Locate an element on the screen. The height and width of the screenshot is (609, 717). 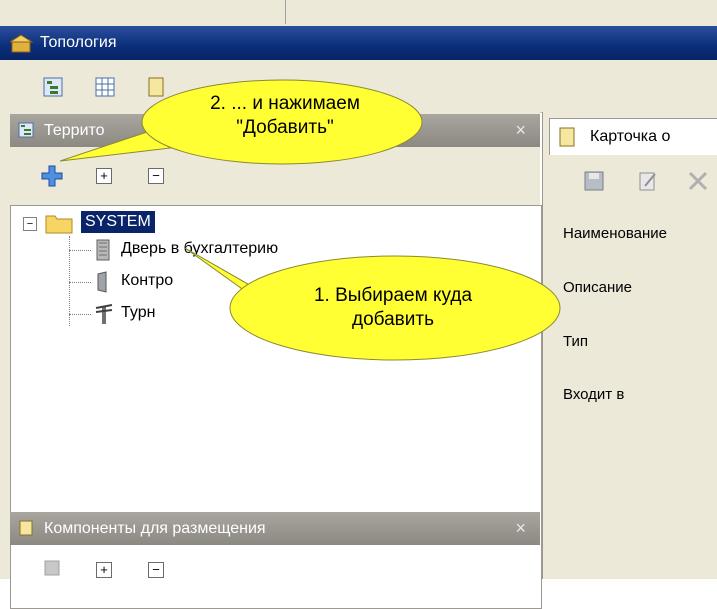
turnstile-icon is located at coordinates (104, 314).